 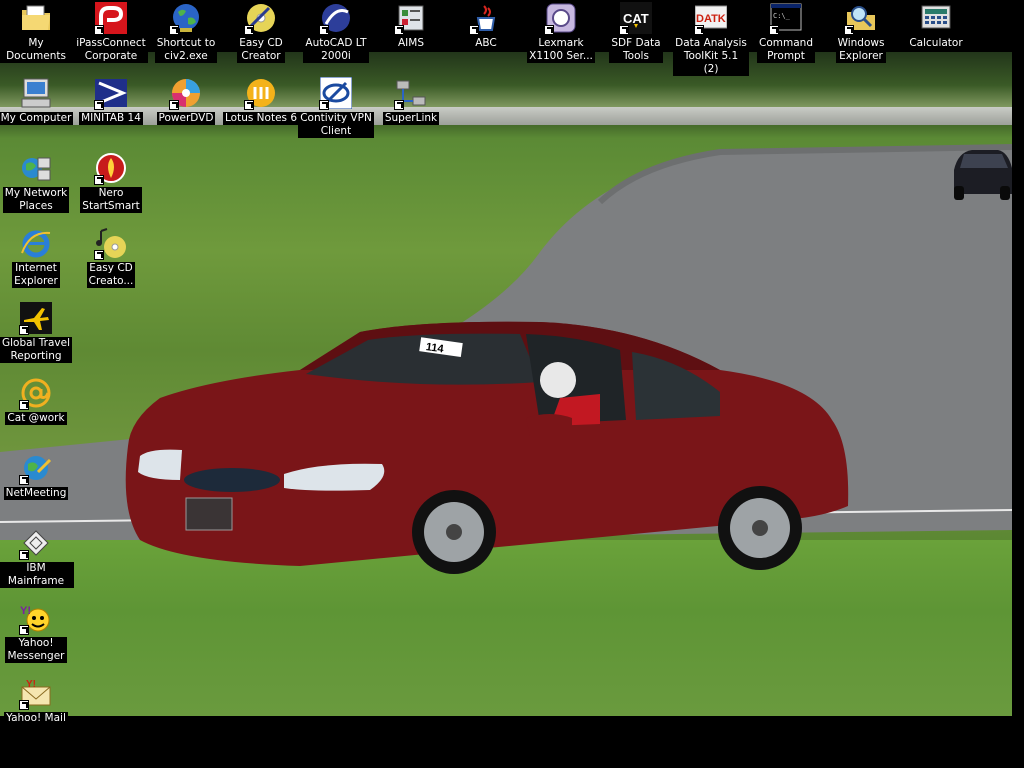 I want to click on desktop-icon-label: Calculator, so click(x=936, y=43).